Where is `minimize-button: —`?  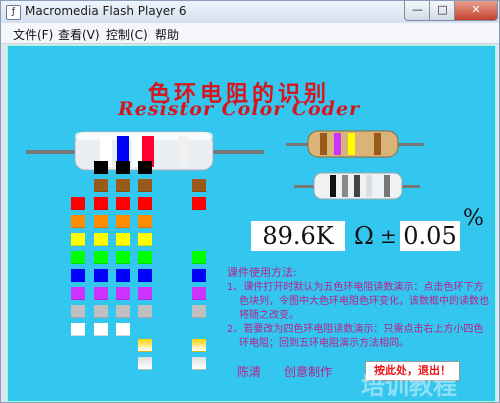
minimize-button: — is located at coordinates (417, 11).